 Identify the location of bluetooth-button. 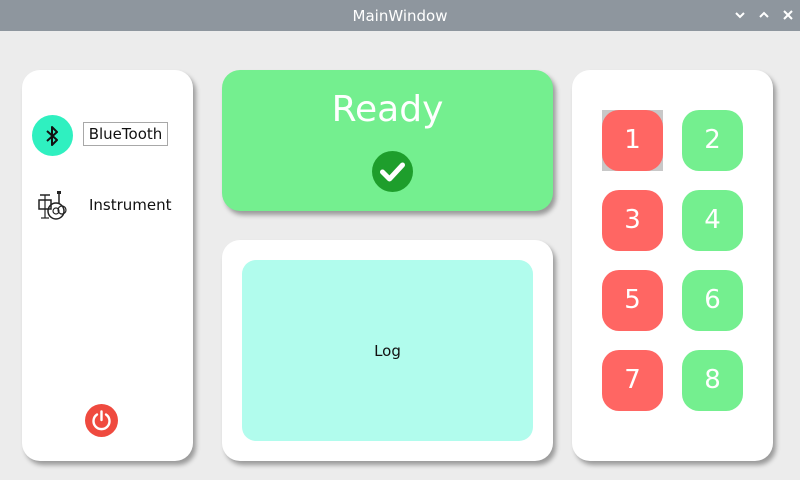
(52, 135).